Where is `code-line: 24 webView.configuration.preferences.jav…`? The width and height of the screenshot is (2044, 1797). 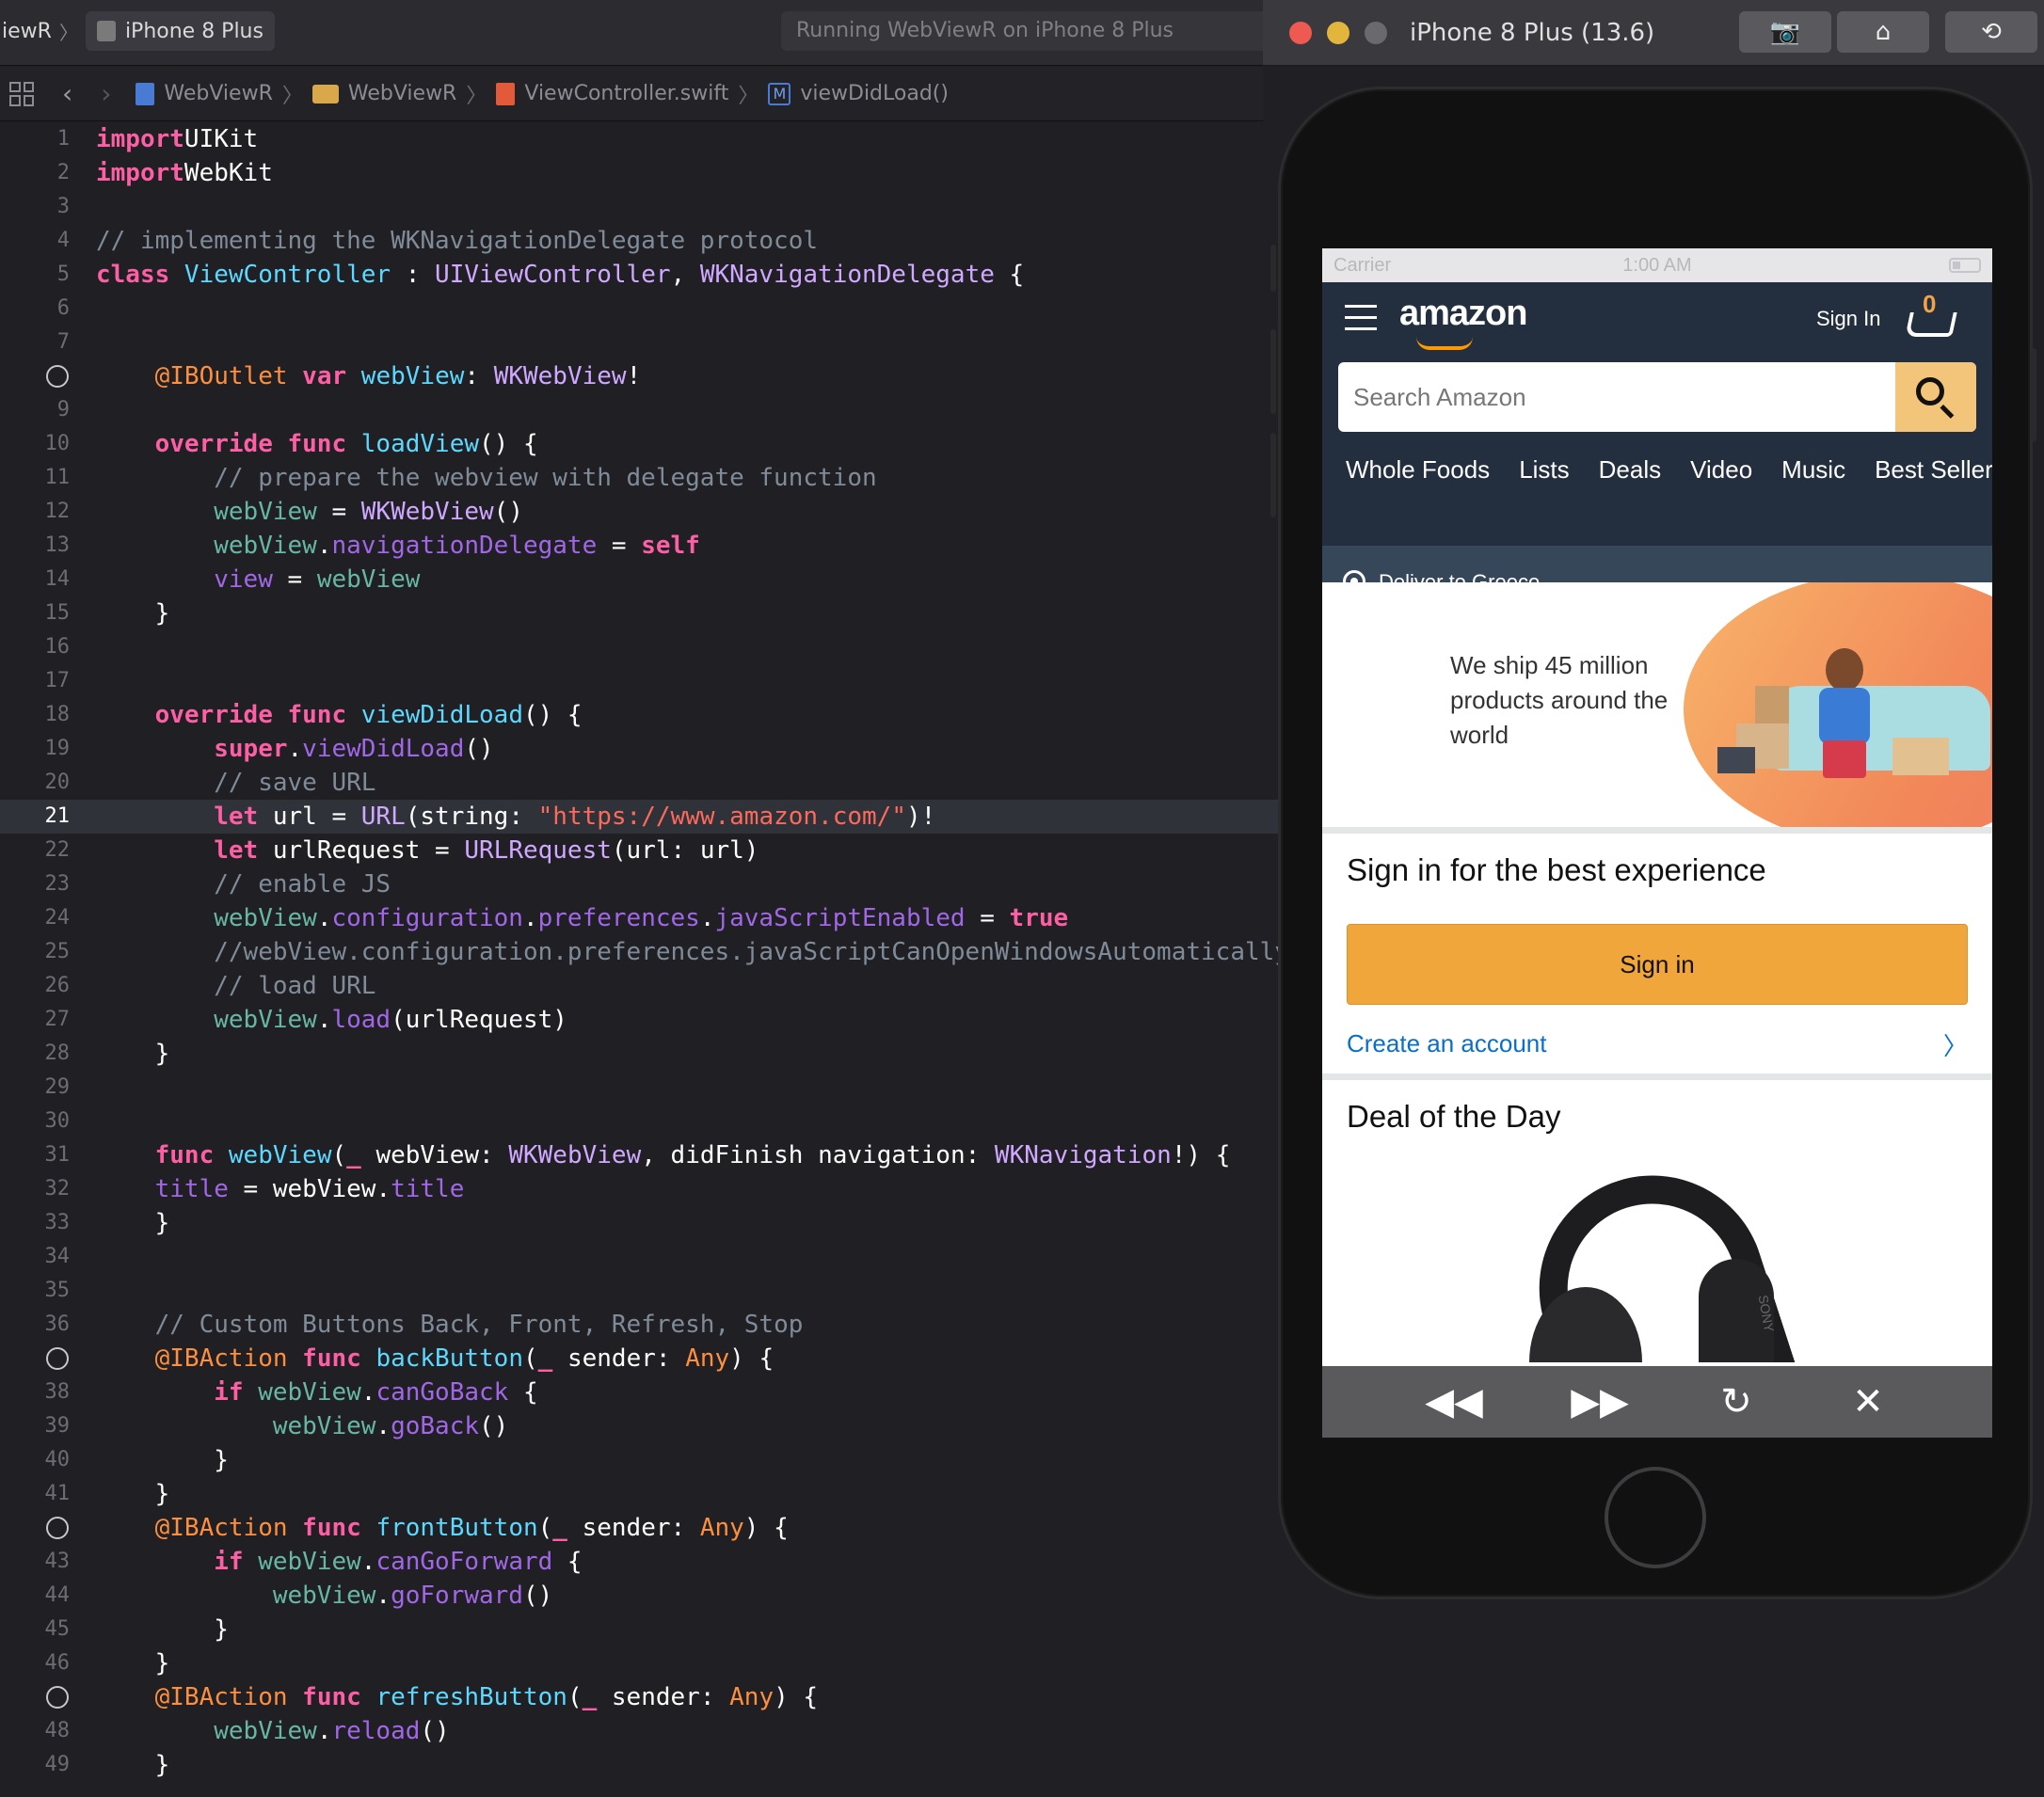
code-line: 24 webView.configuration.preferences.jav… is located at coordinates (640, 918).